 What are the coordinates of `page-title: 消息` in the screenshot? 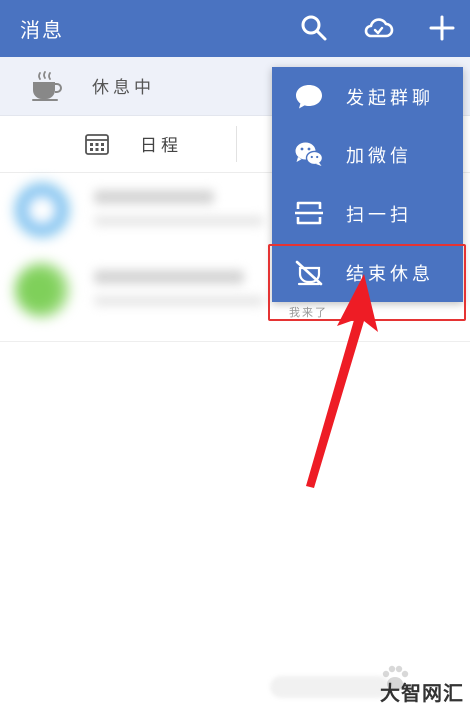 It's located at (42, 30).